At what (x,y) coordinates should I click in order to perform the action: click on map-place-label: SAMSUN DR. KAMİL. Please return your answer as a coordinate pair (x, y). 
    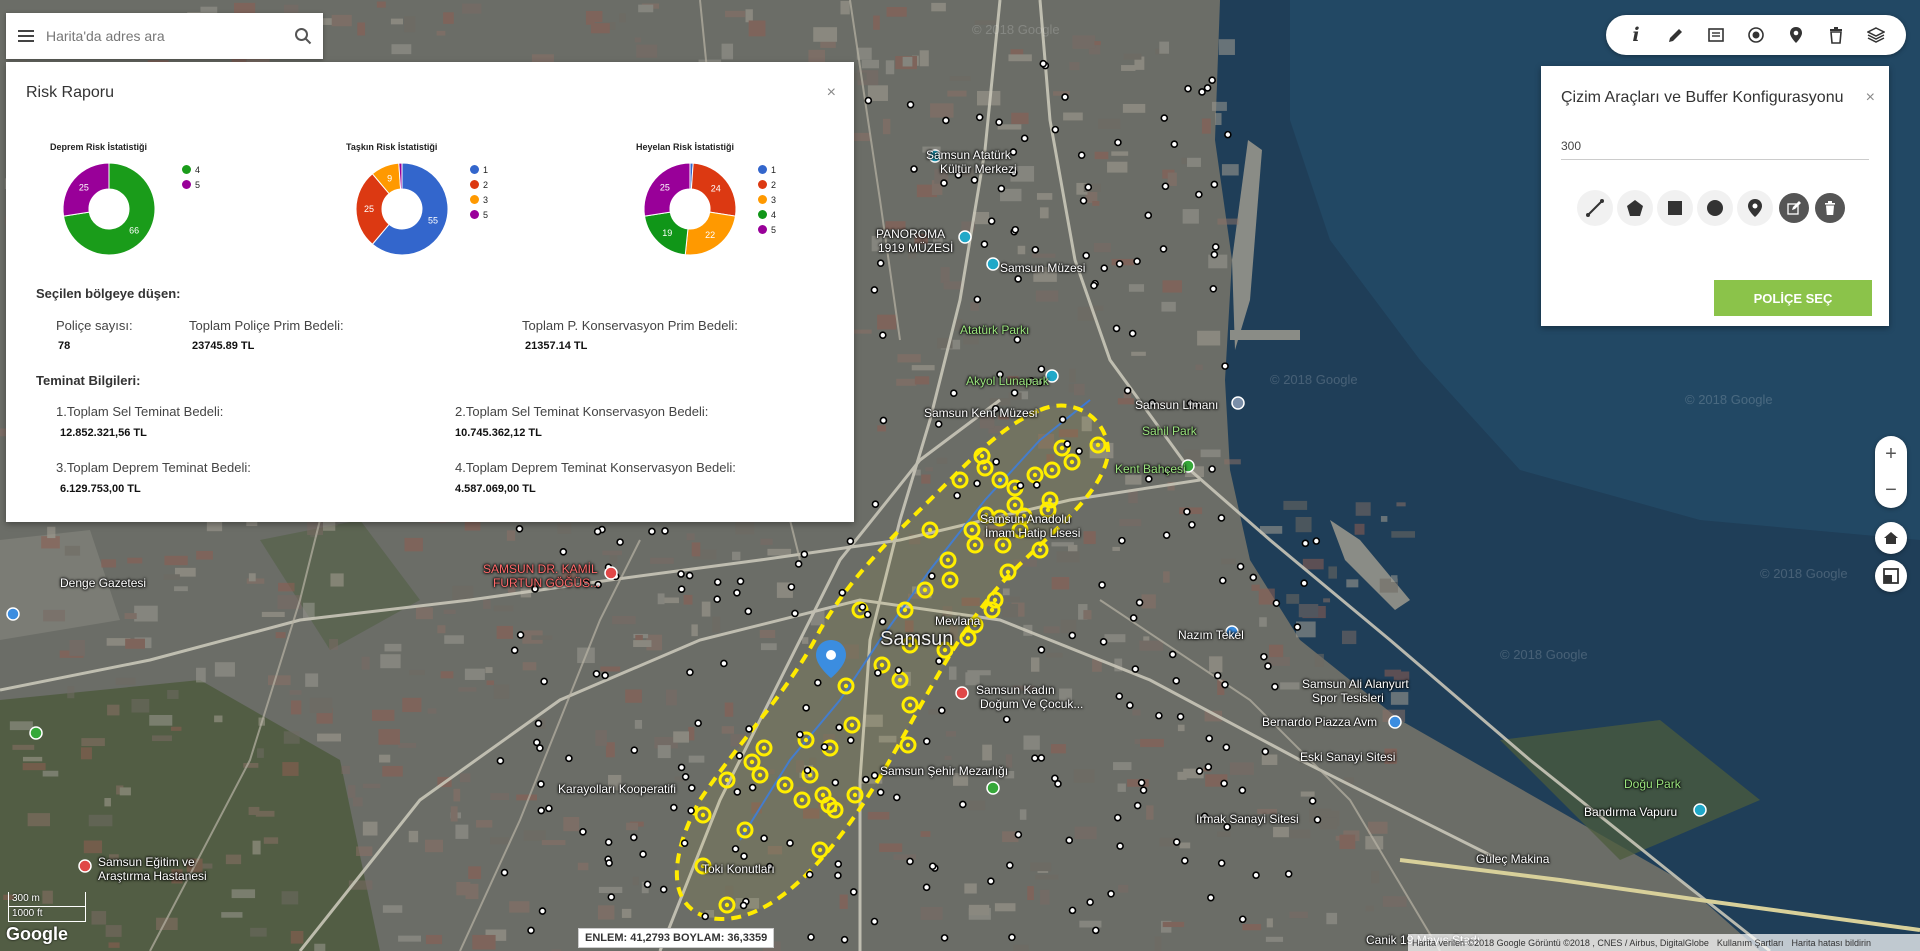
    Looking at the image, I should click on (540, 569).